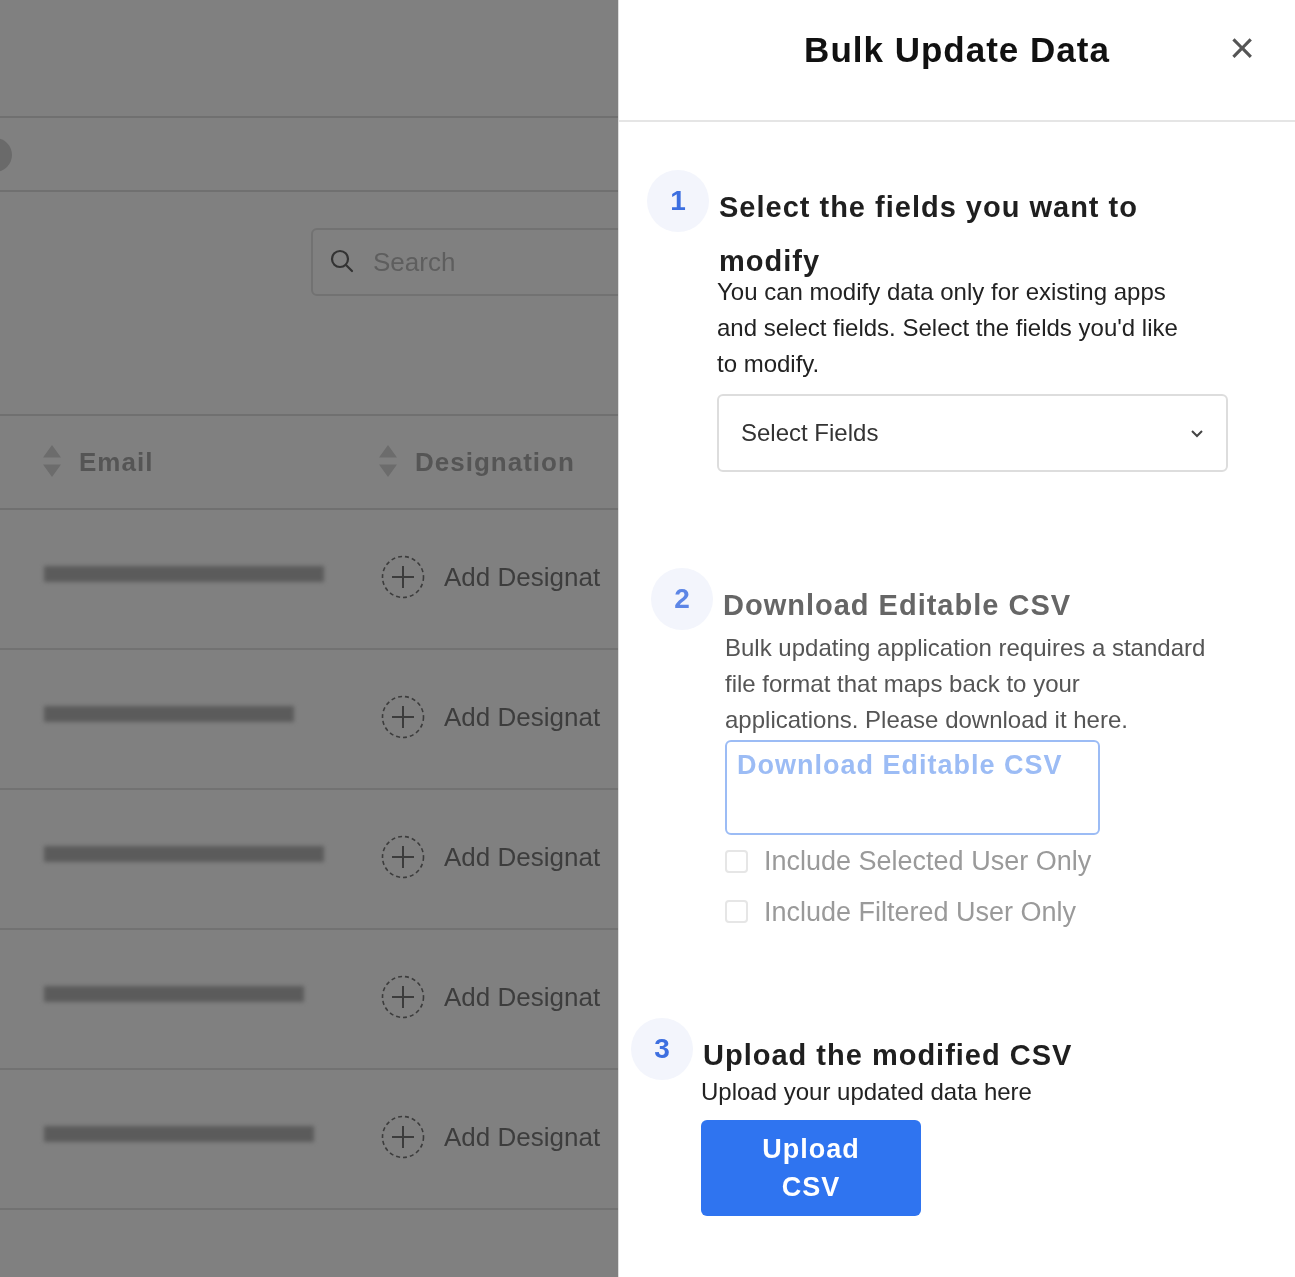  What do you see at coordinates (1197, 433) in the screenshot?
I see `chevron-down-icon` at bounding box center [1197, 433].